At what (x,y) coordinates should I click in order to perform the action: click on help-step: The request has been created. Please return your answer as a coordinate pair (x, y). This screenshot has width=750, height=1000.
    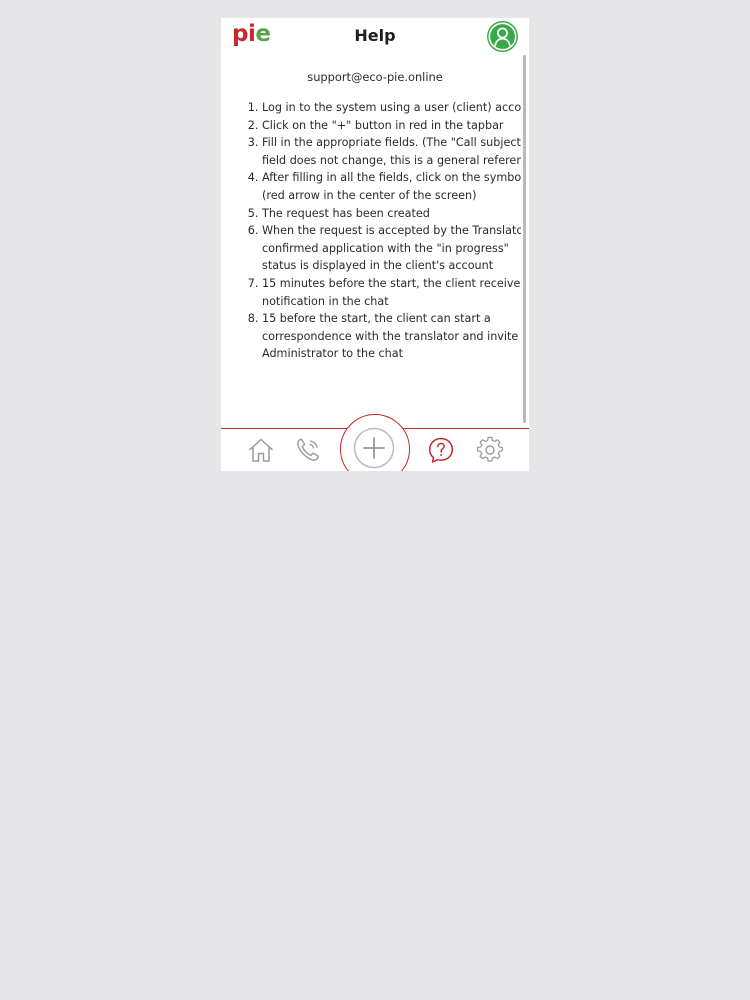
    Looking at the image, I should click on (391, 214).